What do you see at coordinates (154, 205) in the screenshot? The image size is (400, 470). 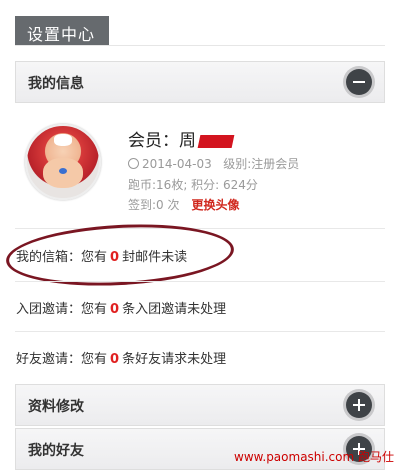 I see `checkin-count: 签到:0 次` at bounding box center [154, 205].